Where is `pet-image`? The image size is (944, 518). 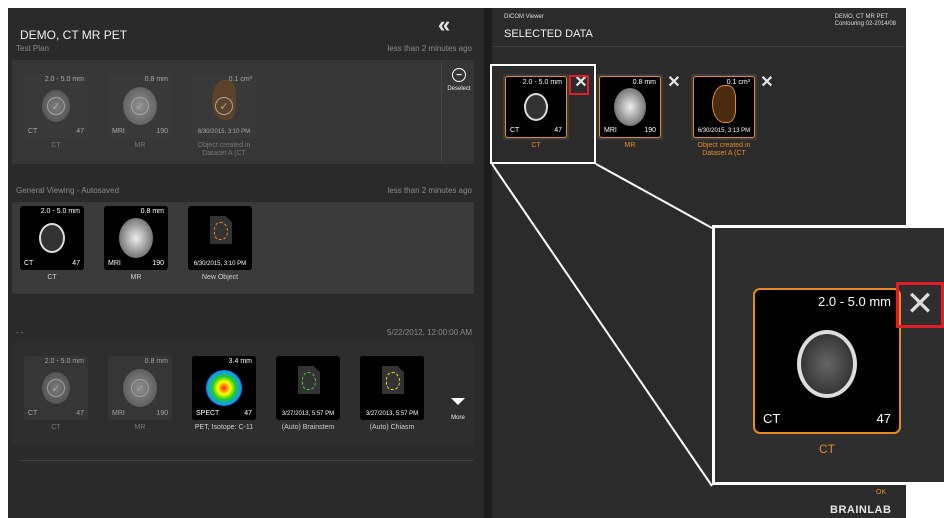
pet-image is located at coordinates (224, 388).